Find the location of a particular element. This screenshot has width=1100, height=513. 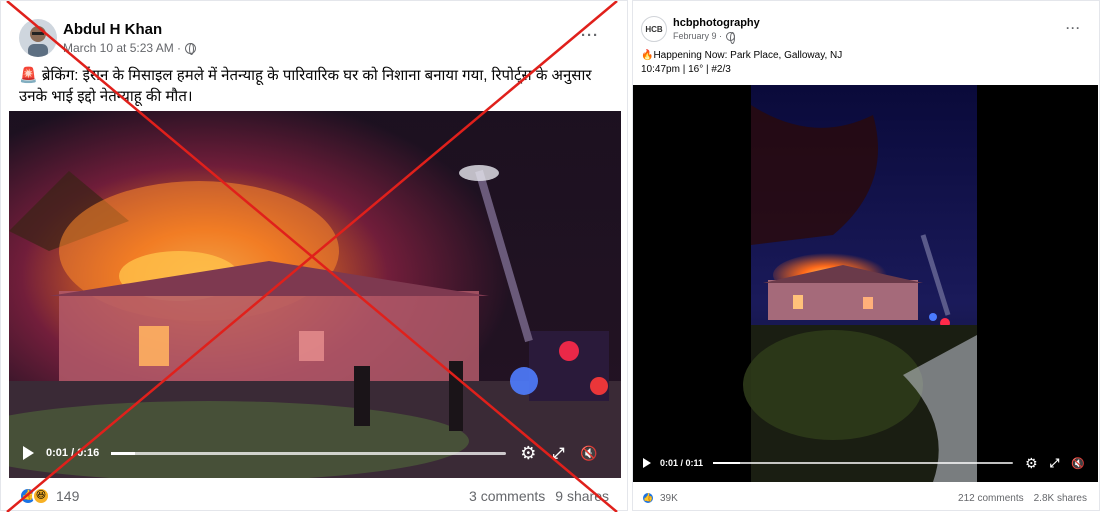

engagement-stats: 3 comments 9 shares is located at coordinates (539, 496).